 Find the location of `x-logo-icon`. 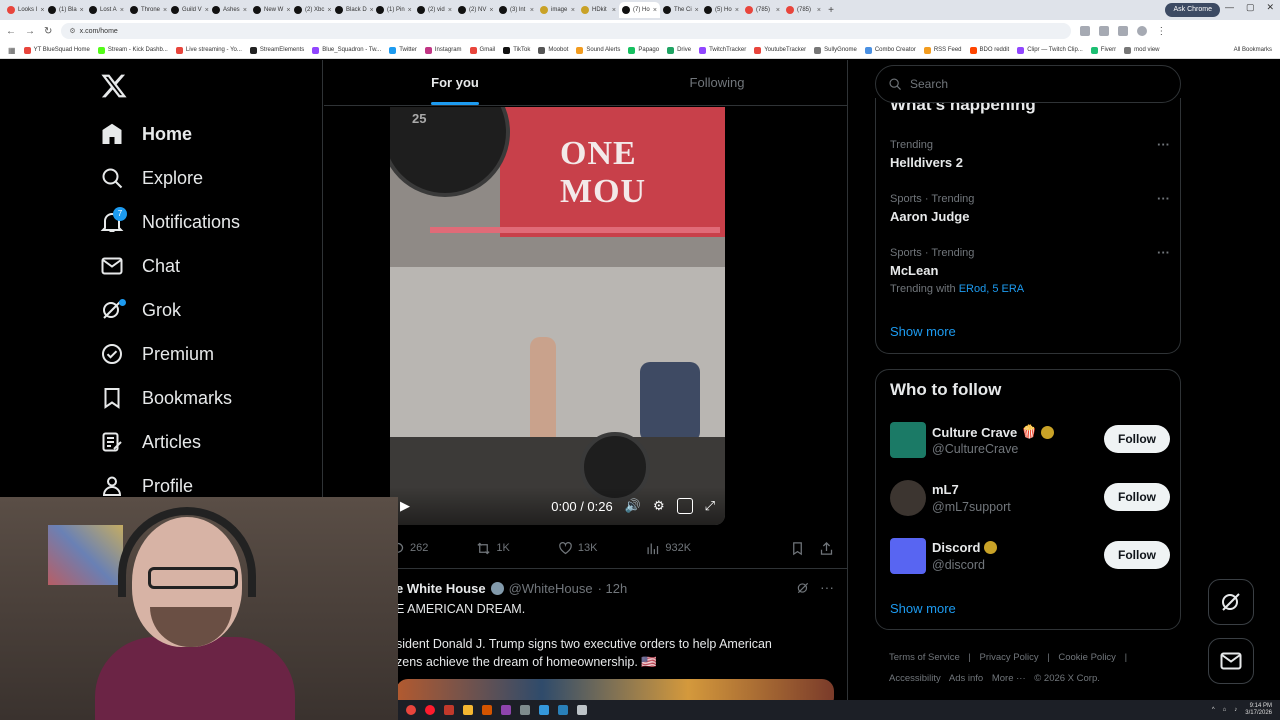

x-logo-icon is located at coordinates (114, 86).